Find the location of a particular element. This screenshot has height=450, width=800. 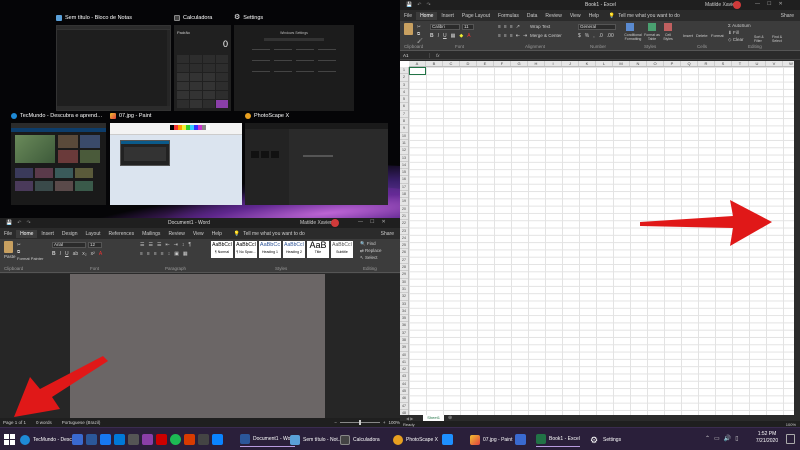

excel-icon is located at coordinates (541, 439).